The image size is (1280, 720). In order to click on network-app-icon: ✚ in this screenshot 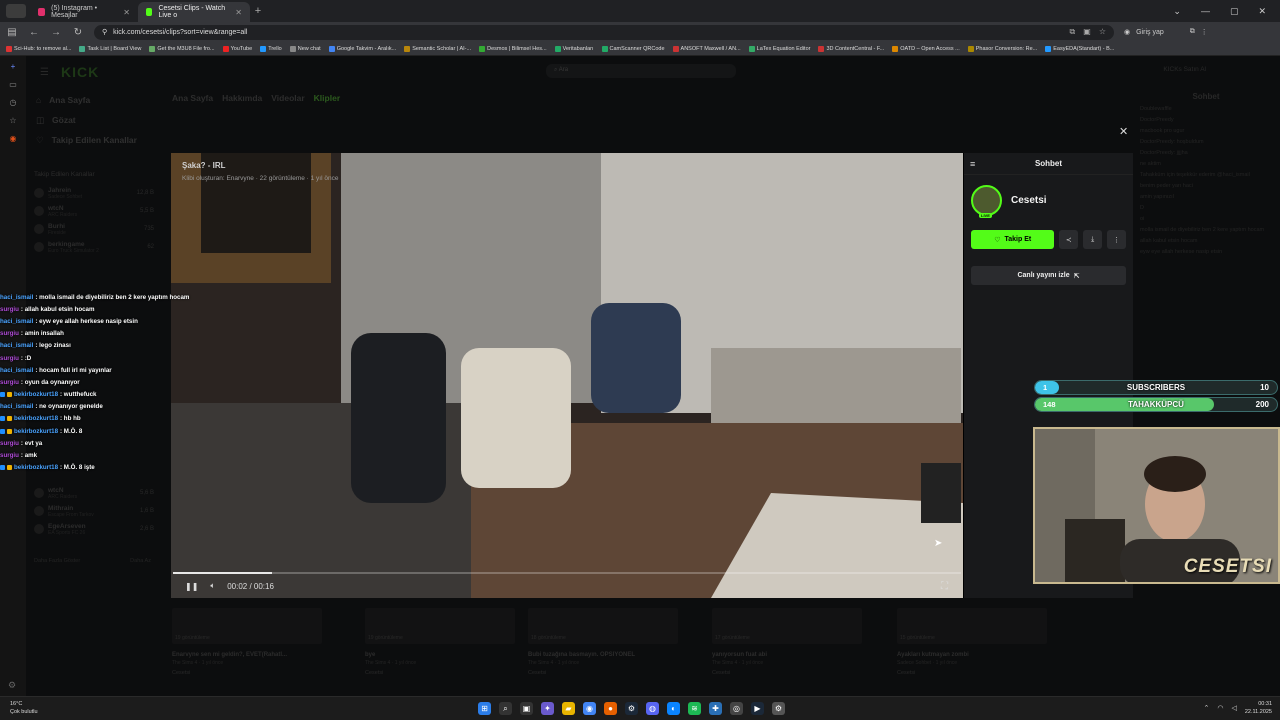, I will do `click(715, 708)`.